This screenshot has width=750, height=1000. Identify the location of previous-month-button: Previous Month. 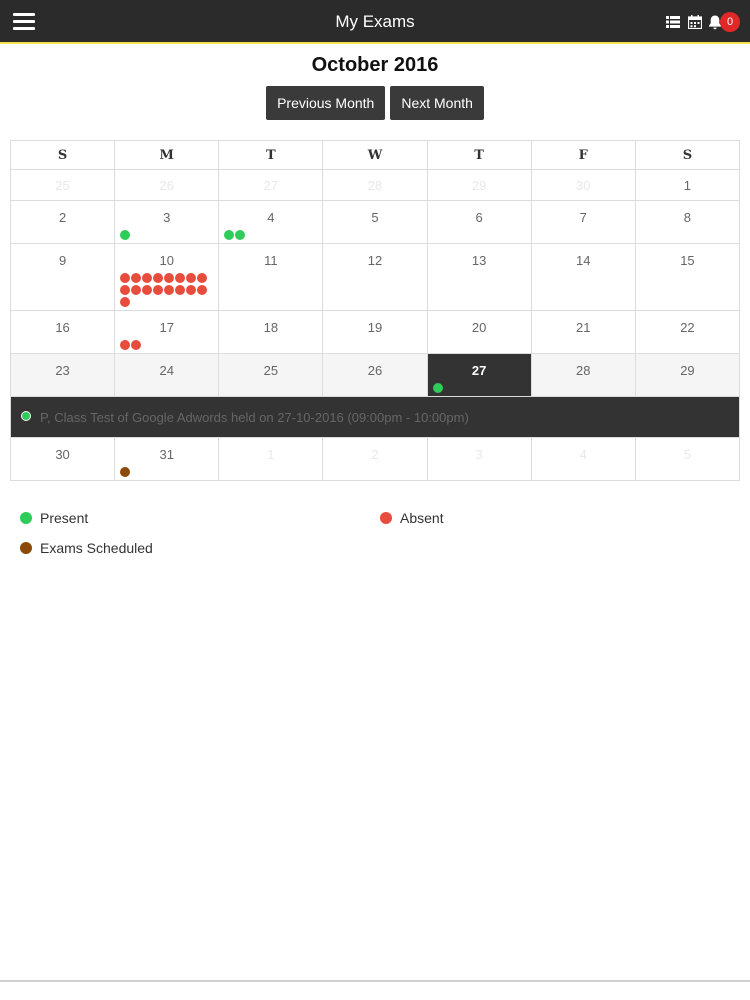
(326, 103).